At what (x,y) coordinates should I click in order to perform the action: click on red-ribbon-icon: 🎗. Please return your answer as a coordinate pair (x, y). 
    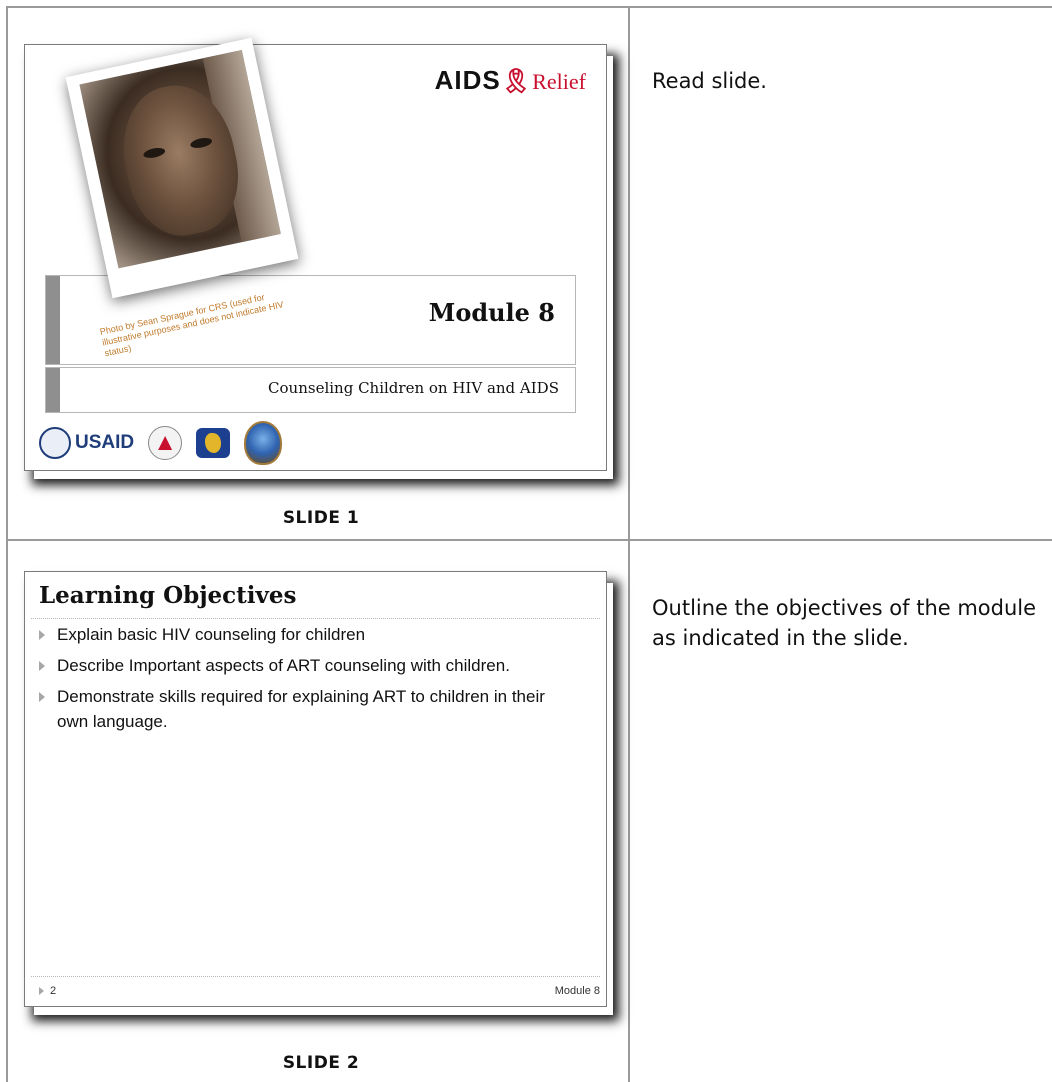
    Looking at the image, I should click on (516, 81).